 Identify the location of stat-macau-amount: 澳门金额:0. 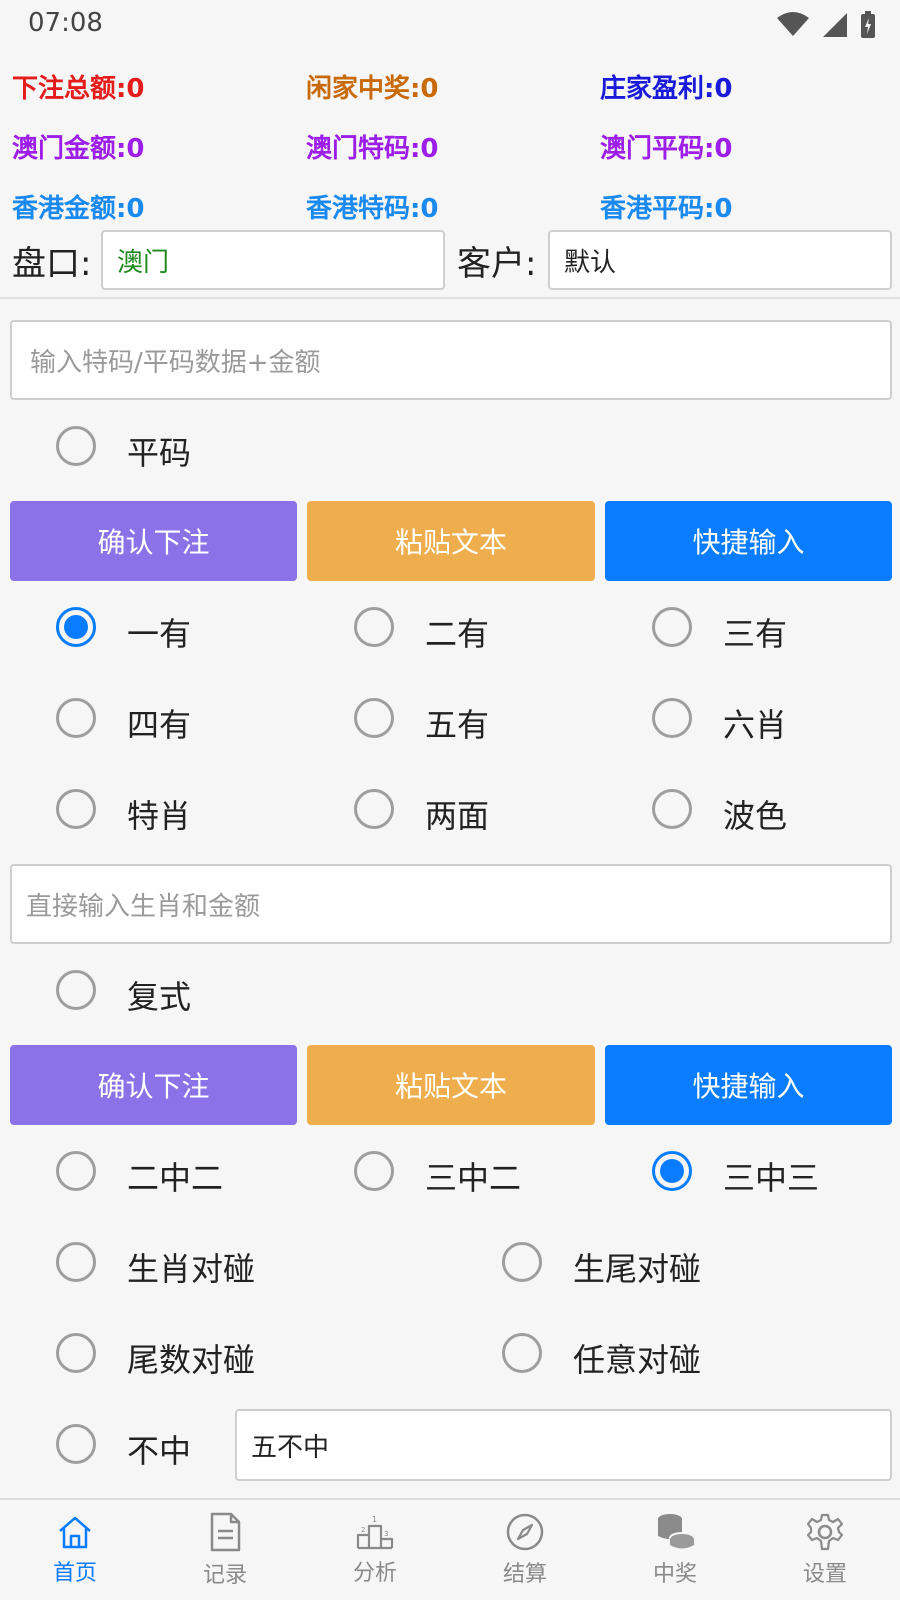
(78, 149).